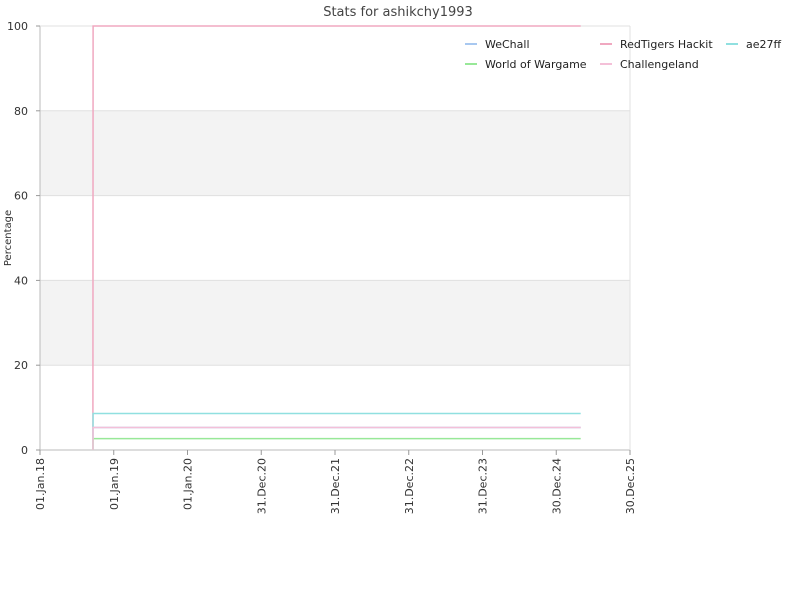 The image size is (800, 600). I want to click on y-tick-label: 20, so click(21, 365).